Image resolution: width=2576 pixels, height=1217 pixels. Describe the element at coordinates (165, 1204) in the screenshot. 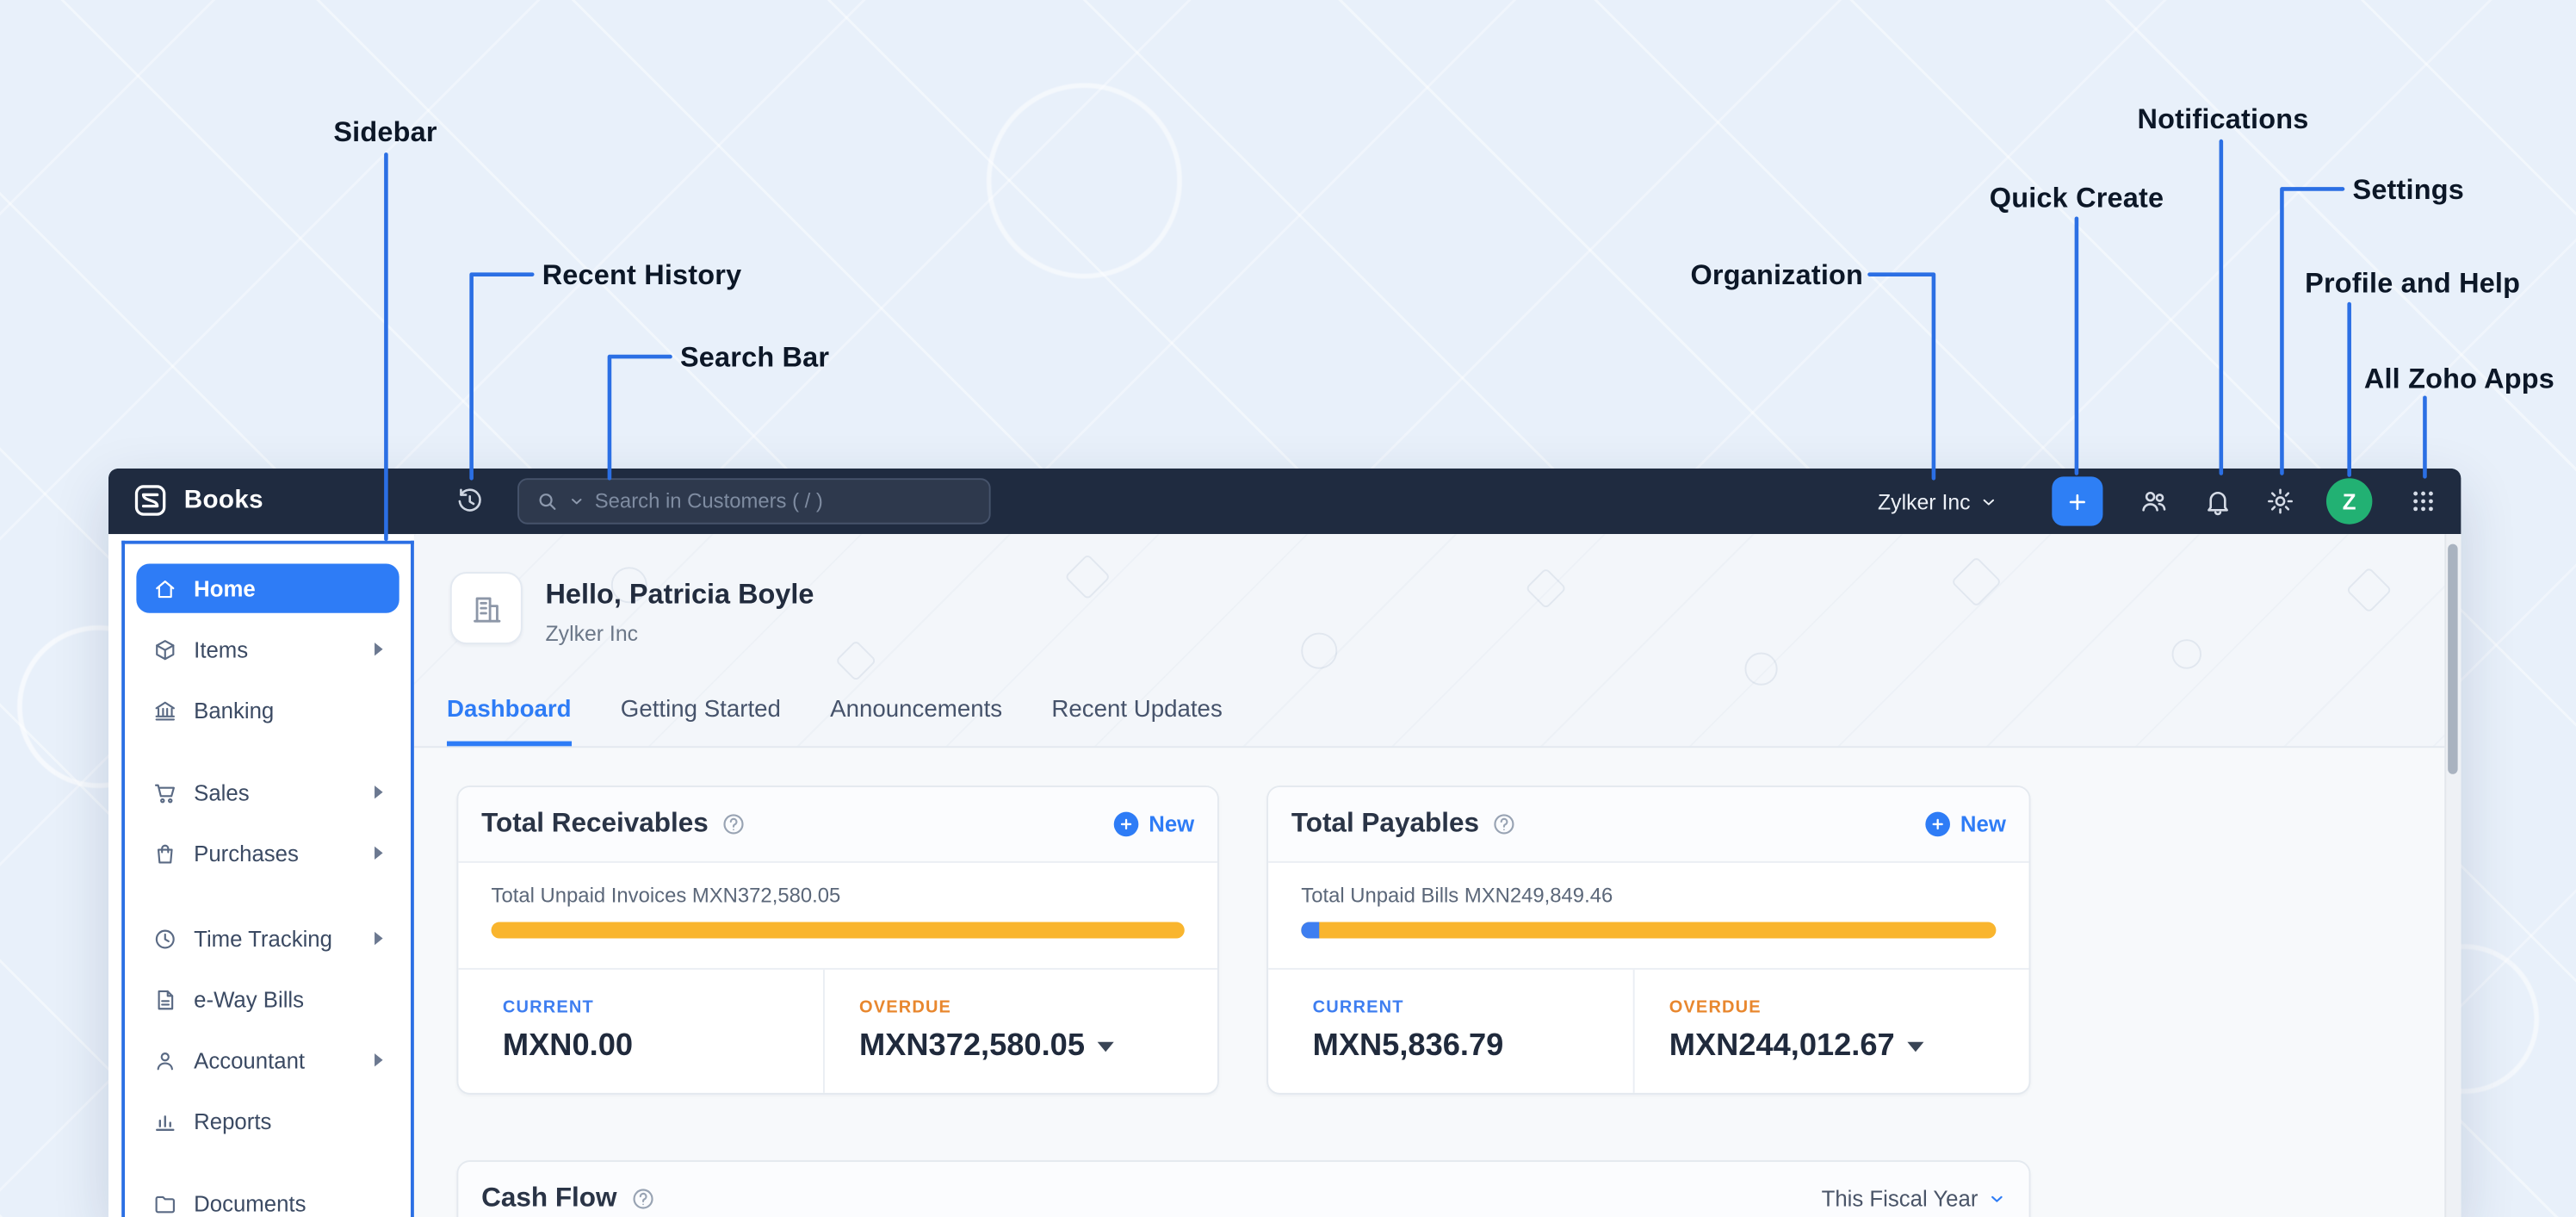

I see `folder-icon` at that location.